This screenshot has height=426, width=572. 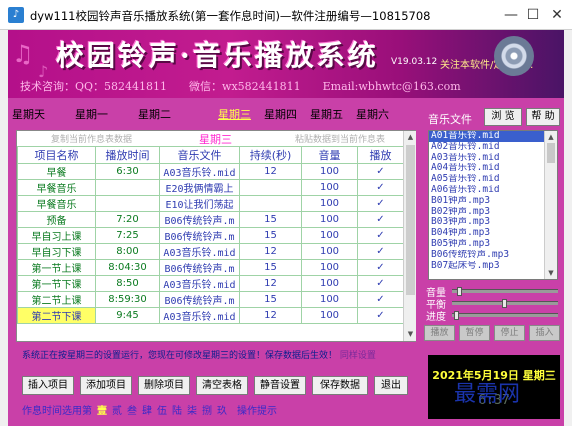 What do you see at coordinates (487, 136) in the screenshot?
I see `music-file-item: A01音乐铃.mid` at bounding box center [487, 136].